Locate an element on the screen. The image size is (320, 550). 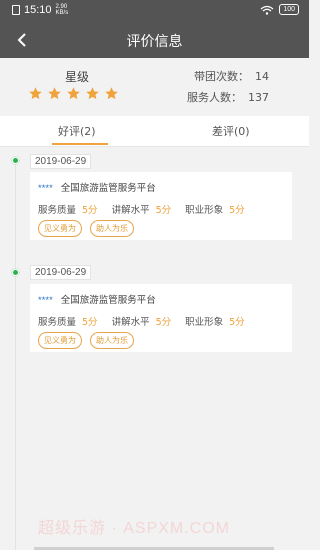
tab-positive: 好评(2) is located at coordinates (77, 131).